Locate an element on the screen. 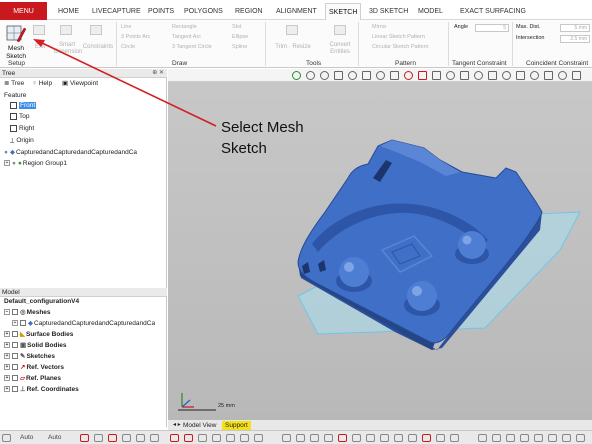 Image resolution: width=592 pixels, height=444 pixels. scale-label: 25 mm is located at coordinates (226, 406).